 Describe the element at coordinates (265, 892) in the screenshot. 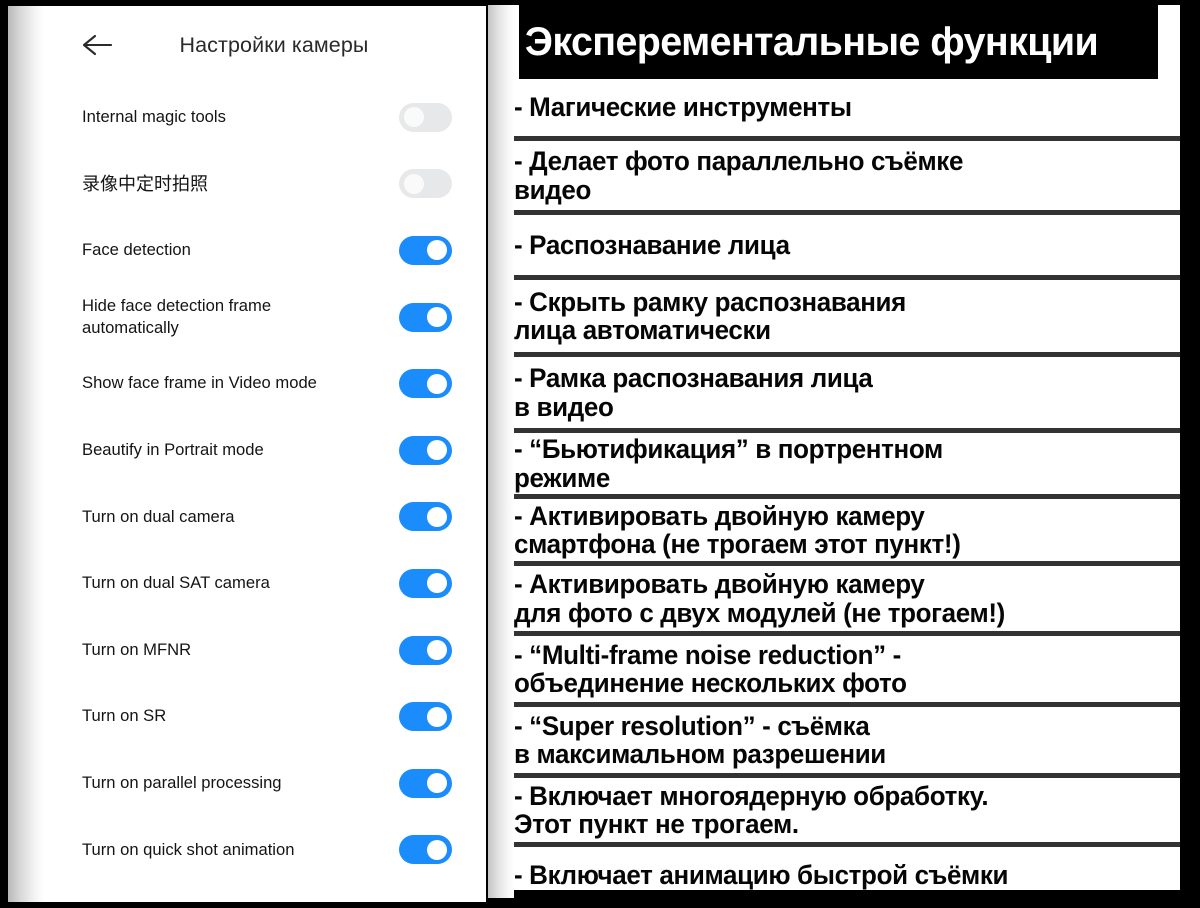

I see `setting-row-partial` at that location.